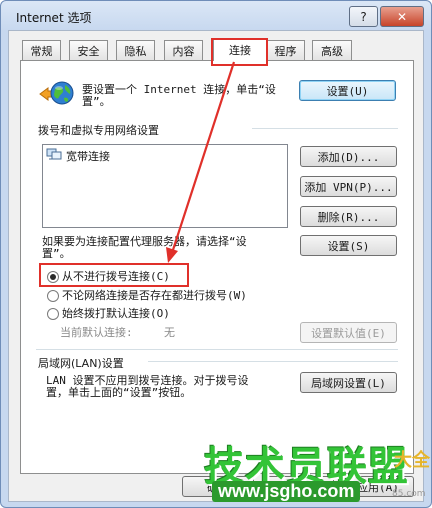 This screenshot has width=432, height=508. What do you see at coordinates (286, 491) in the screenshot?
I see `watermark-url: www.jsgho.com` at bounding box center [286, 491].